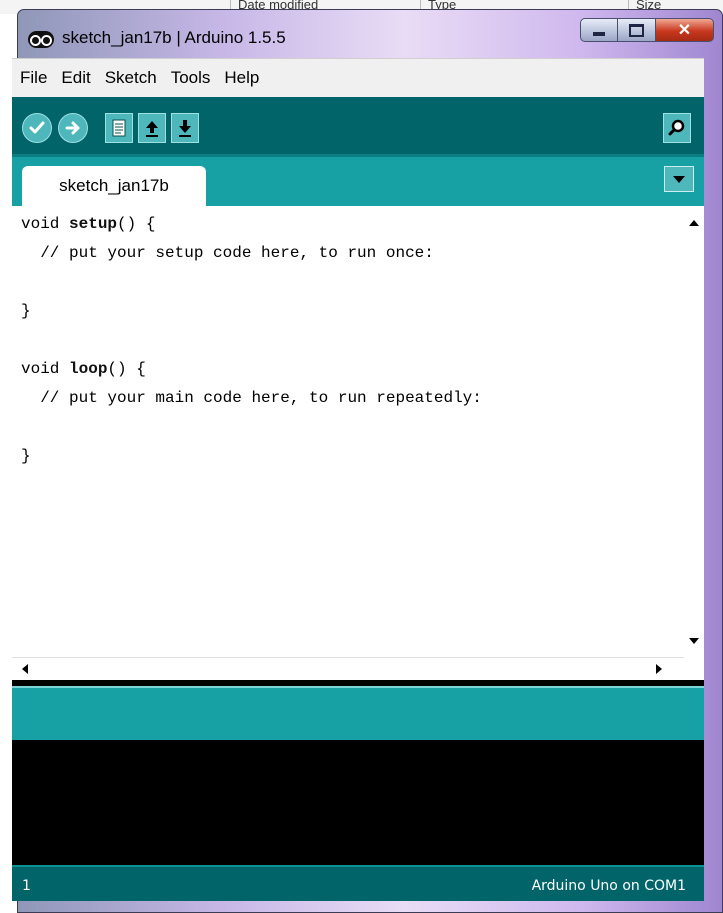 The image size is (723, 913). Describe the element at coordinates (88, 369) in the screenshot. I see `code-keyword: loop` at that location.